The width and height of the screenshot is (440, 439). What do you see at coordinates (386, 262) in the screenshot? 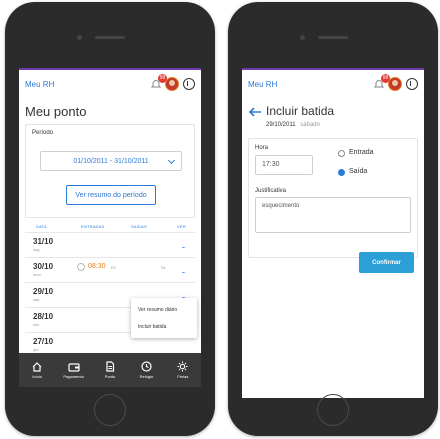
I see `confirm-button: Confirmar` at bounding box center [386, 262].